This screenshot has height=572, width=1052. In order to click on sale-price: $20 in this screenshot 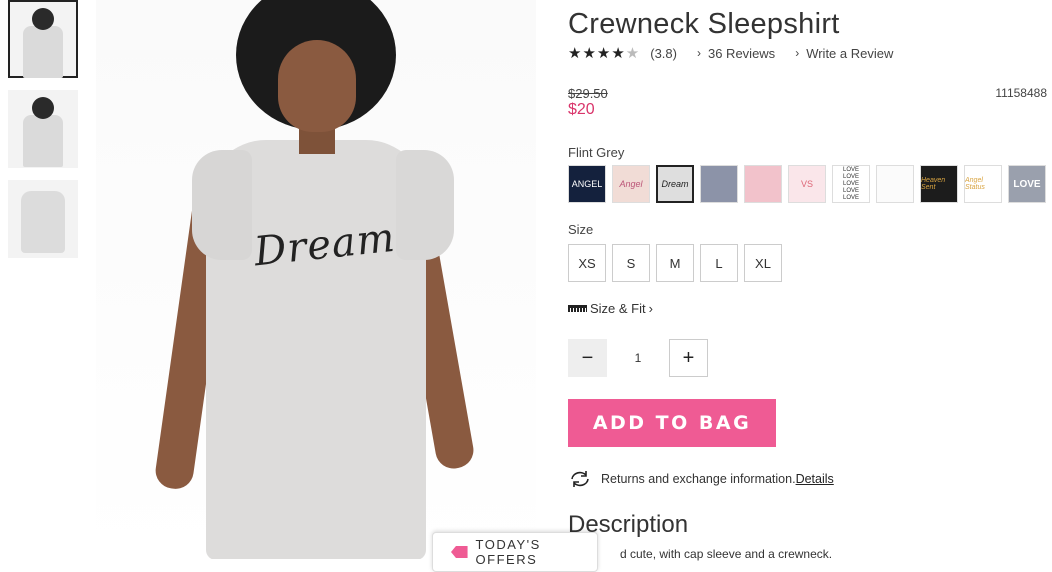, I will do `click(581, 109)`.